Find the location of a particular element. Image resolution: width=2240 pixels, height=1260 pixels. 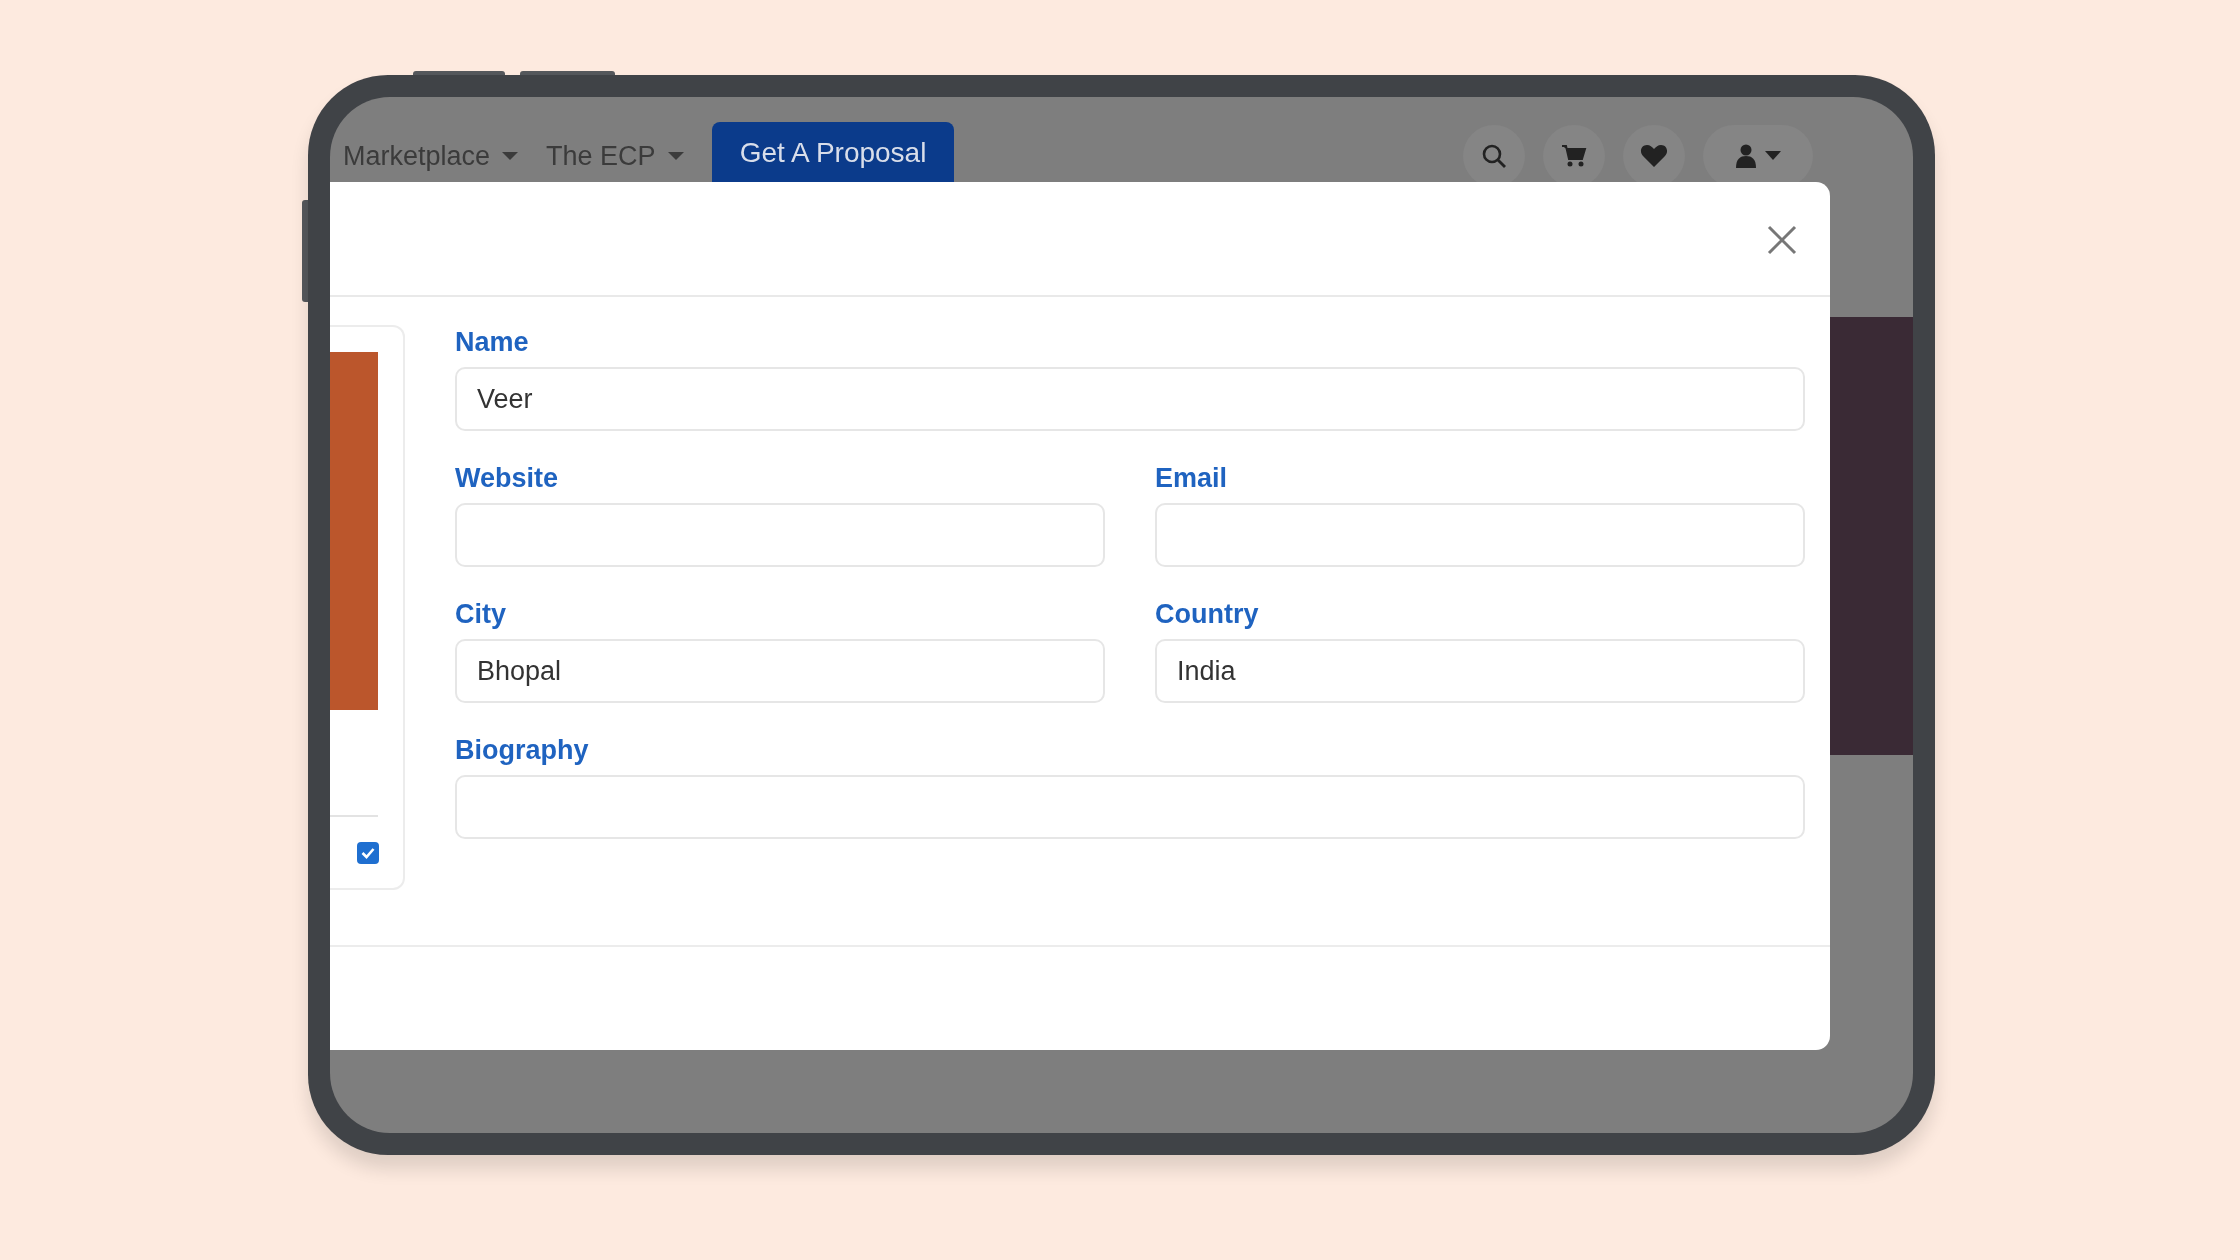

heart-icon is located at coordinates (1654, 156).